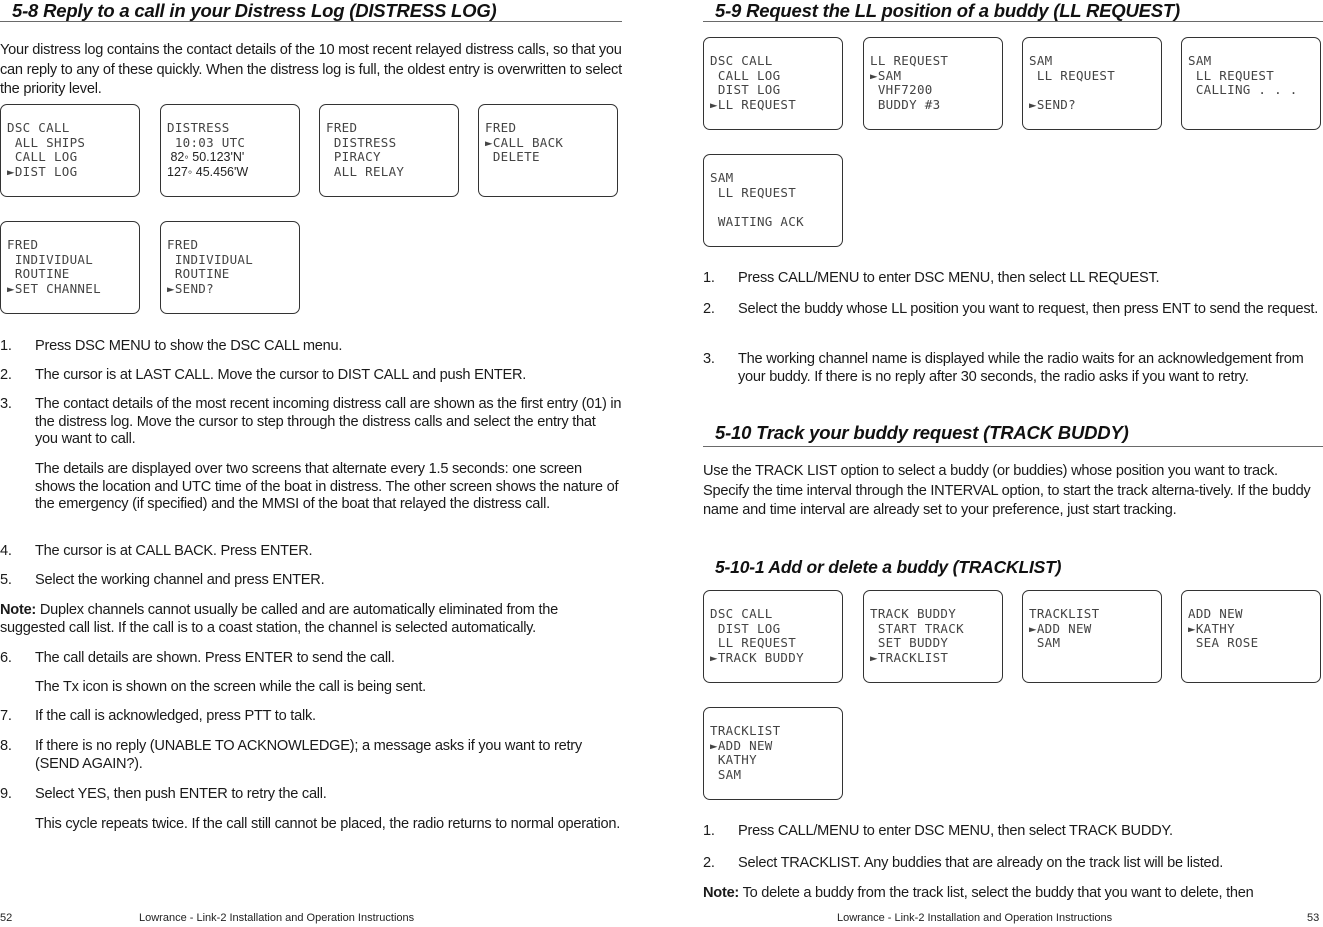  I want to click on lcd-line: ALL SHIPS, so click(46, 142).